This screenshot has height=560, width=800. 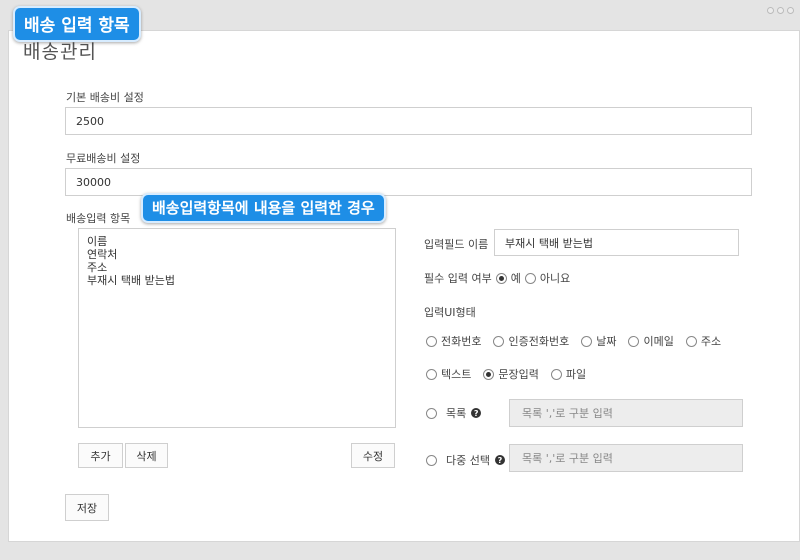 What do you see at coordinates (263, 208) in the screenshot?
I see `callout-middle: 배송입력항목에 내용을 입력한 경우` at bounding box center [263, 208].